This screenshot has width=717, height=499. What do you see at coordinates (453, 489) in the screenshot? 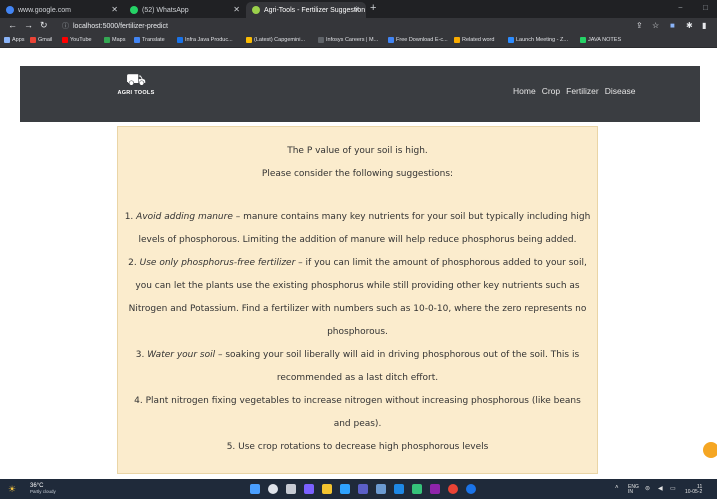
I see `chrome-icon` at bounding box center [453, 489].